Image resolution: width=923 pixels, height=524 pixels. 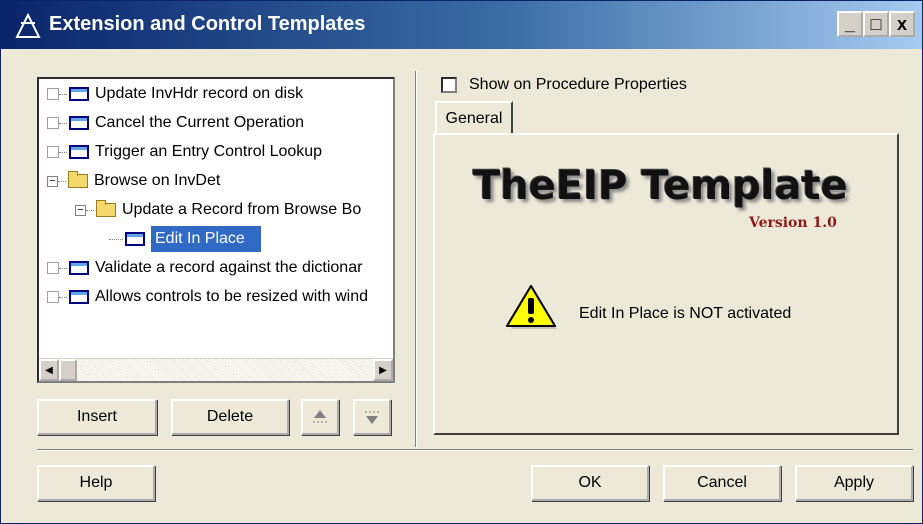 What do you see at coordinates (416, 259) in the screenshot?
I see `vertical-divider` at bounding box center [416, 259].